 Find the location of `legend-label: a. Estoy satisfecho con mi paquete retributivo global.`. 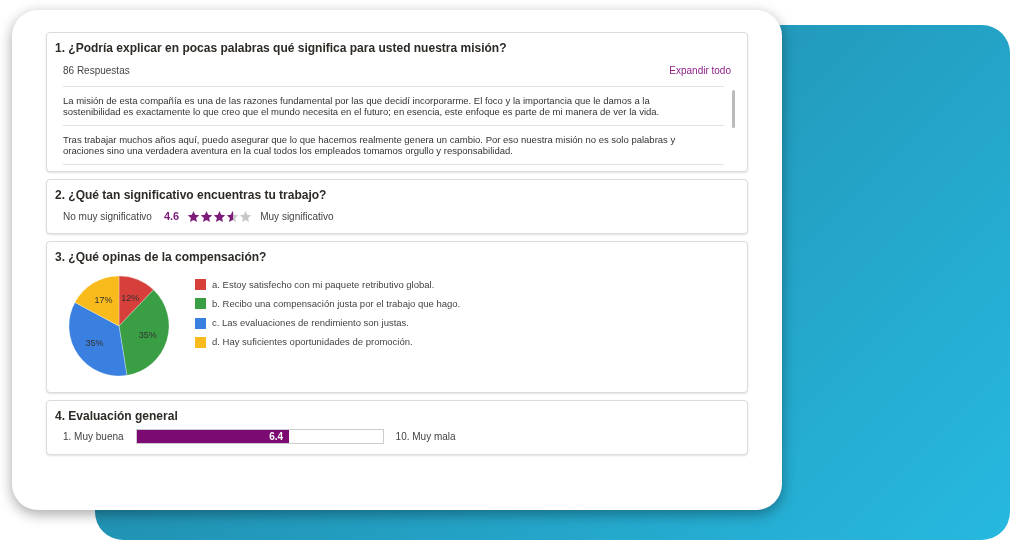

legend-label: a. Estoy satisfecho con mi paquete retributivo global. is located at coordinates (323, 284).